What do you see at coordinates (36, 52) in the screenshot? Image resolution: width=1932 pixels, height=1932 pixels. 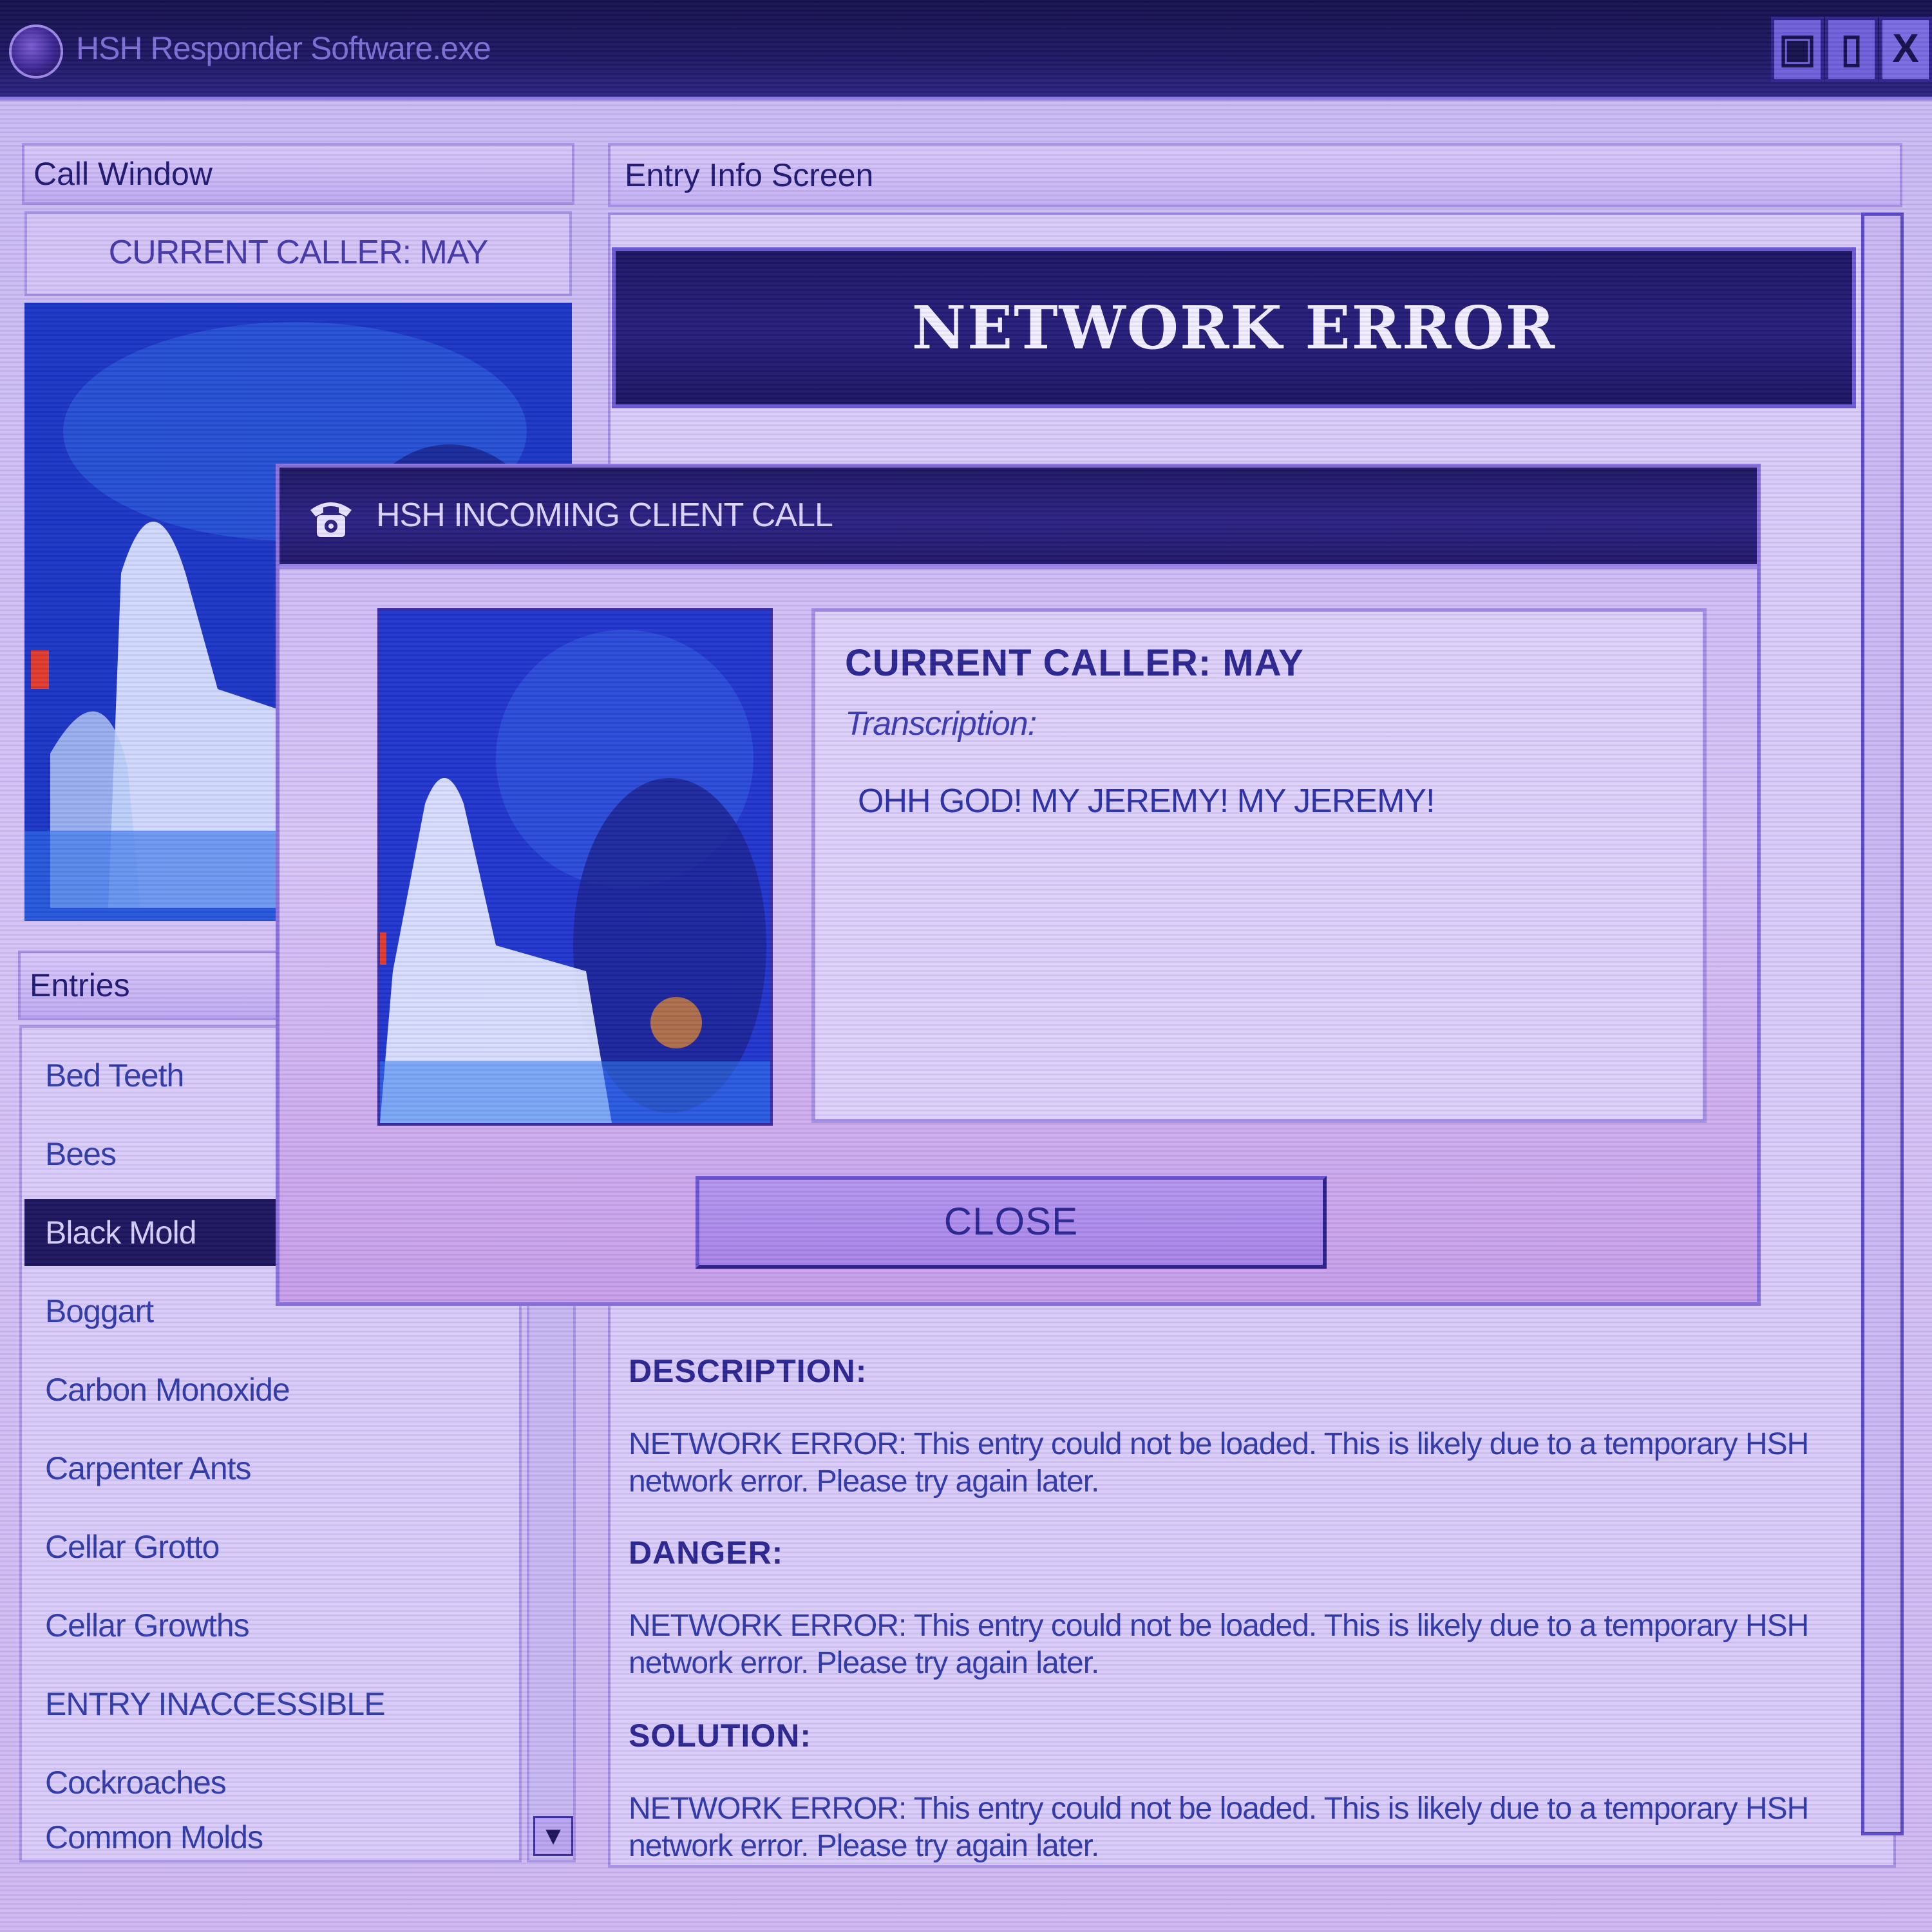 I see `app-logo-icon` at bounding box center [36, 52].